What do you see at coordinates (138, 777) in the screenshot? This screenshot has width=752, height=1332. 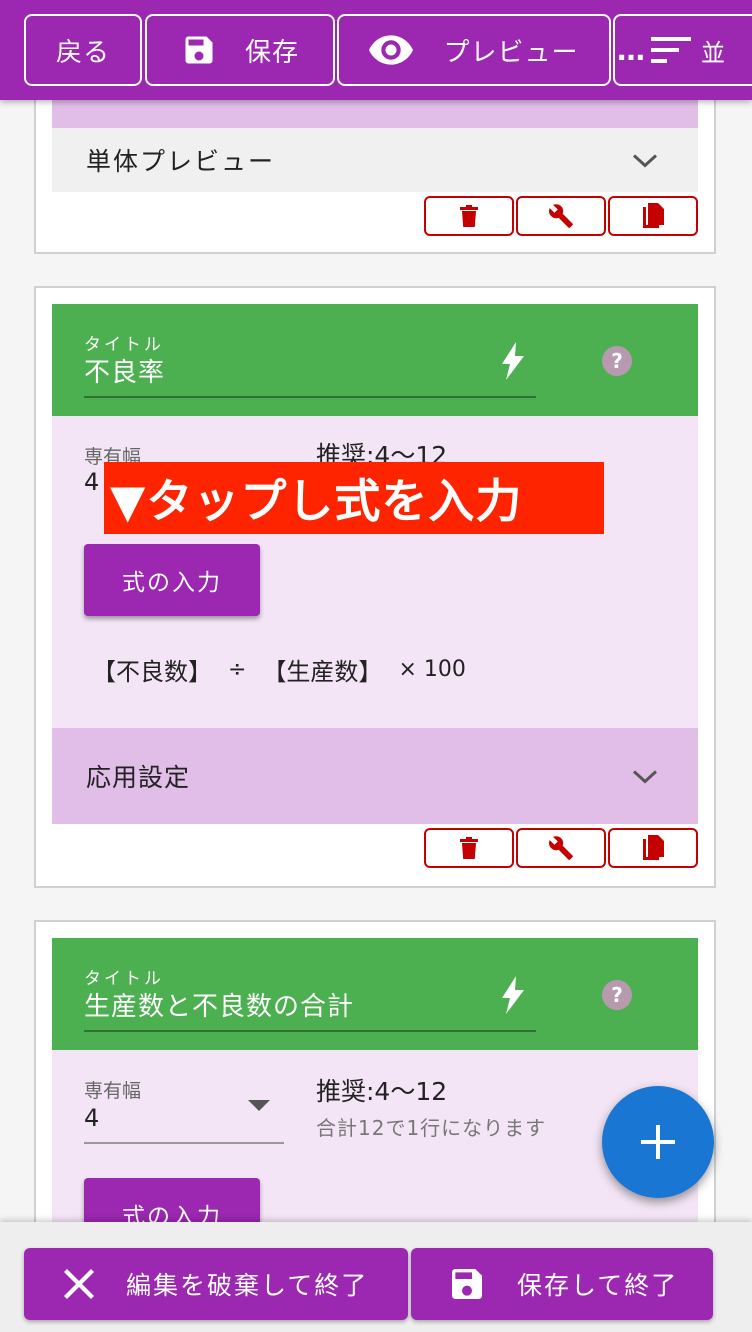 I see `advanced-settings-label: 応用設定` at bounding box center [138, 777].